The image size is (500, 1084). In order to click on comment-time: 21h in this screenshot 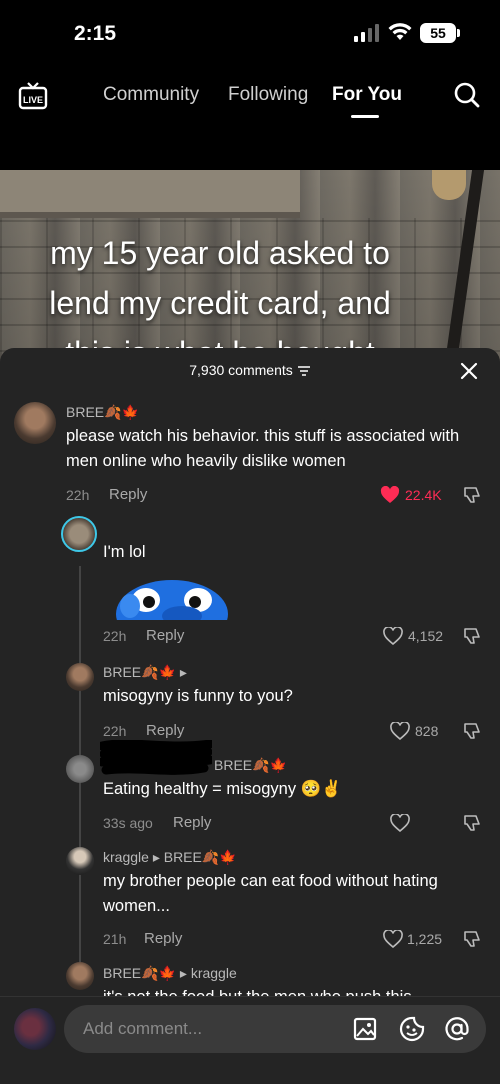, I will do `click(115, 939)`.